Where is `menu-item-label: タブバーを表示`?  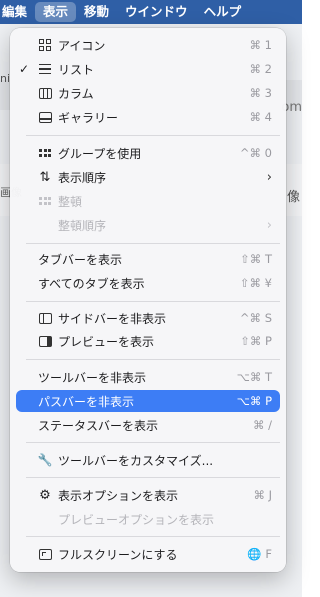 menu-item-label: タブバーを表示 is located at coordinates (80, 259).